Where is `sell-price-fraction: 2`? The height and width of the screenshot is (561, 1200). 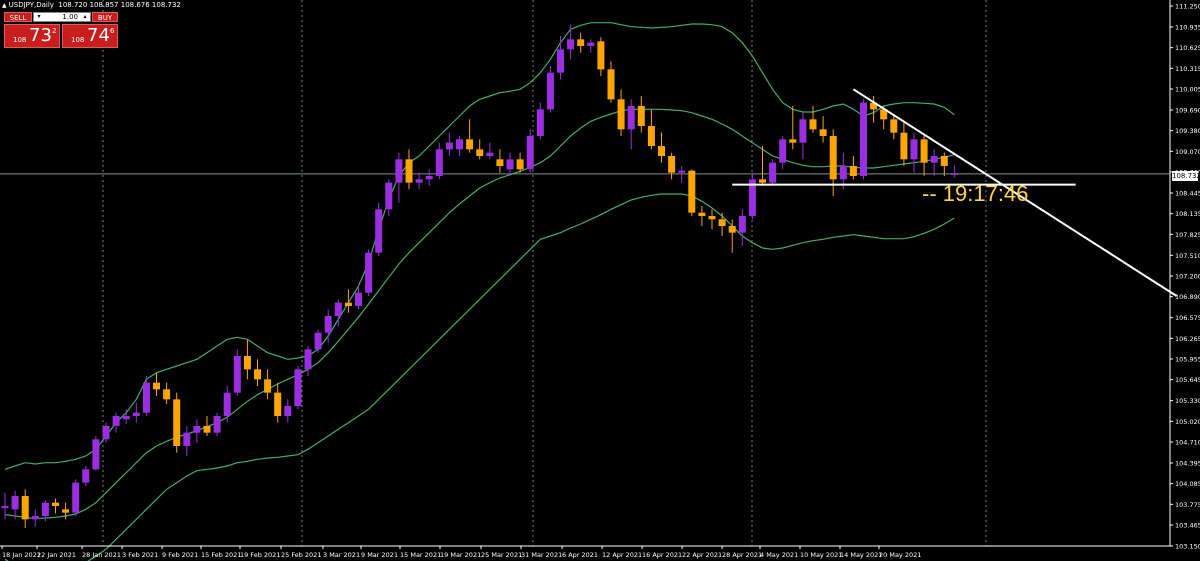
sell-price-fraction: 2 is located at coordinates (54, 31).